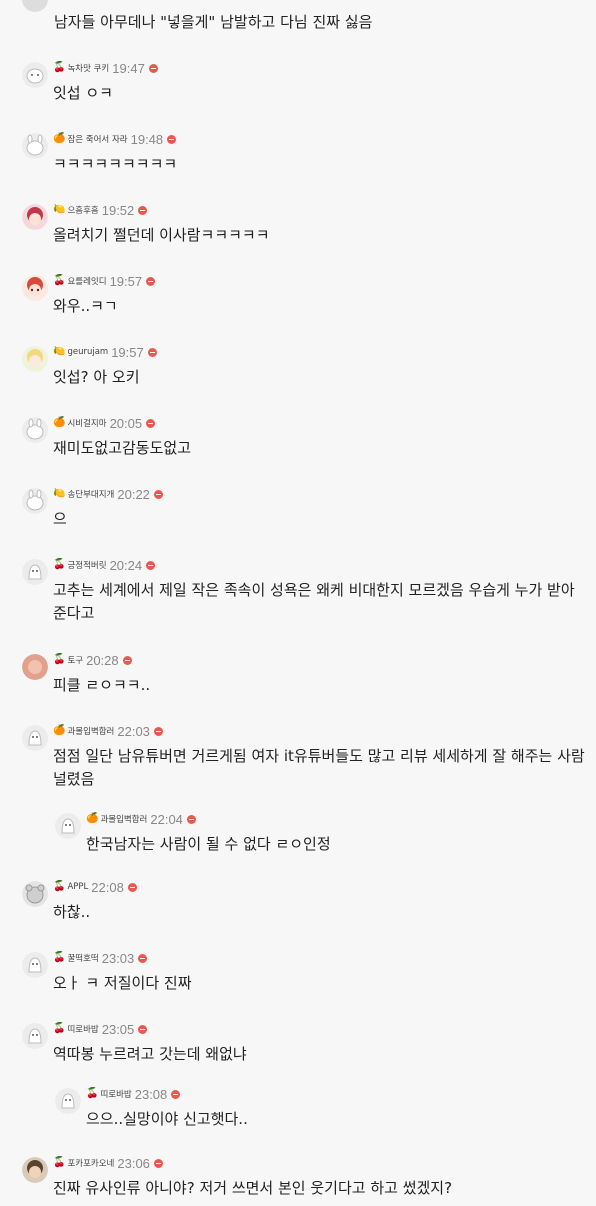 This screenshot has height=1206, width=596. I want to click on nickname: 포카포카오네, so click(90, 1163).